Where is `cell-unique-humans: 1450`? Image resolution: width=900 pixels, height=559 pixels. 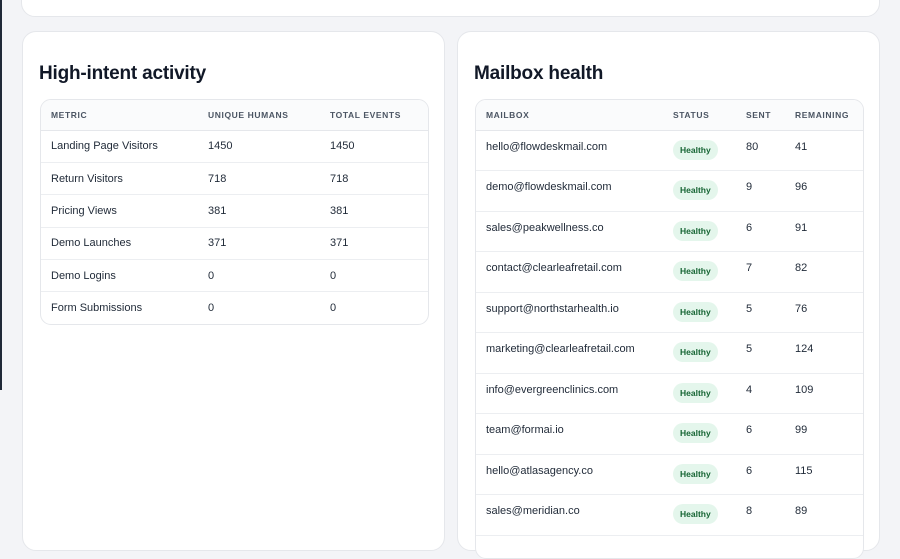
cell-unique-humans: 1450 is located at coordinates (259, 146).